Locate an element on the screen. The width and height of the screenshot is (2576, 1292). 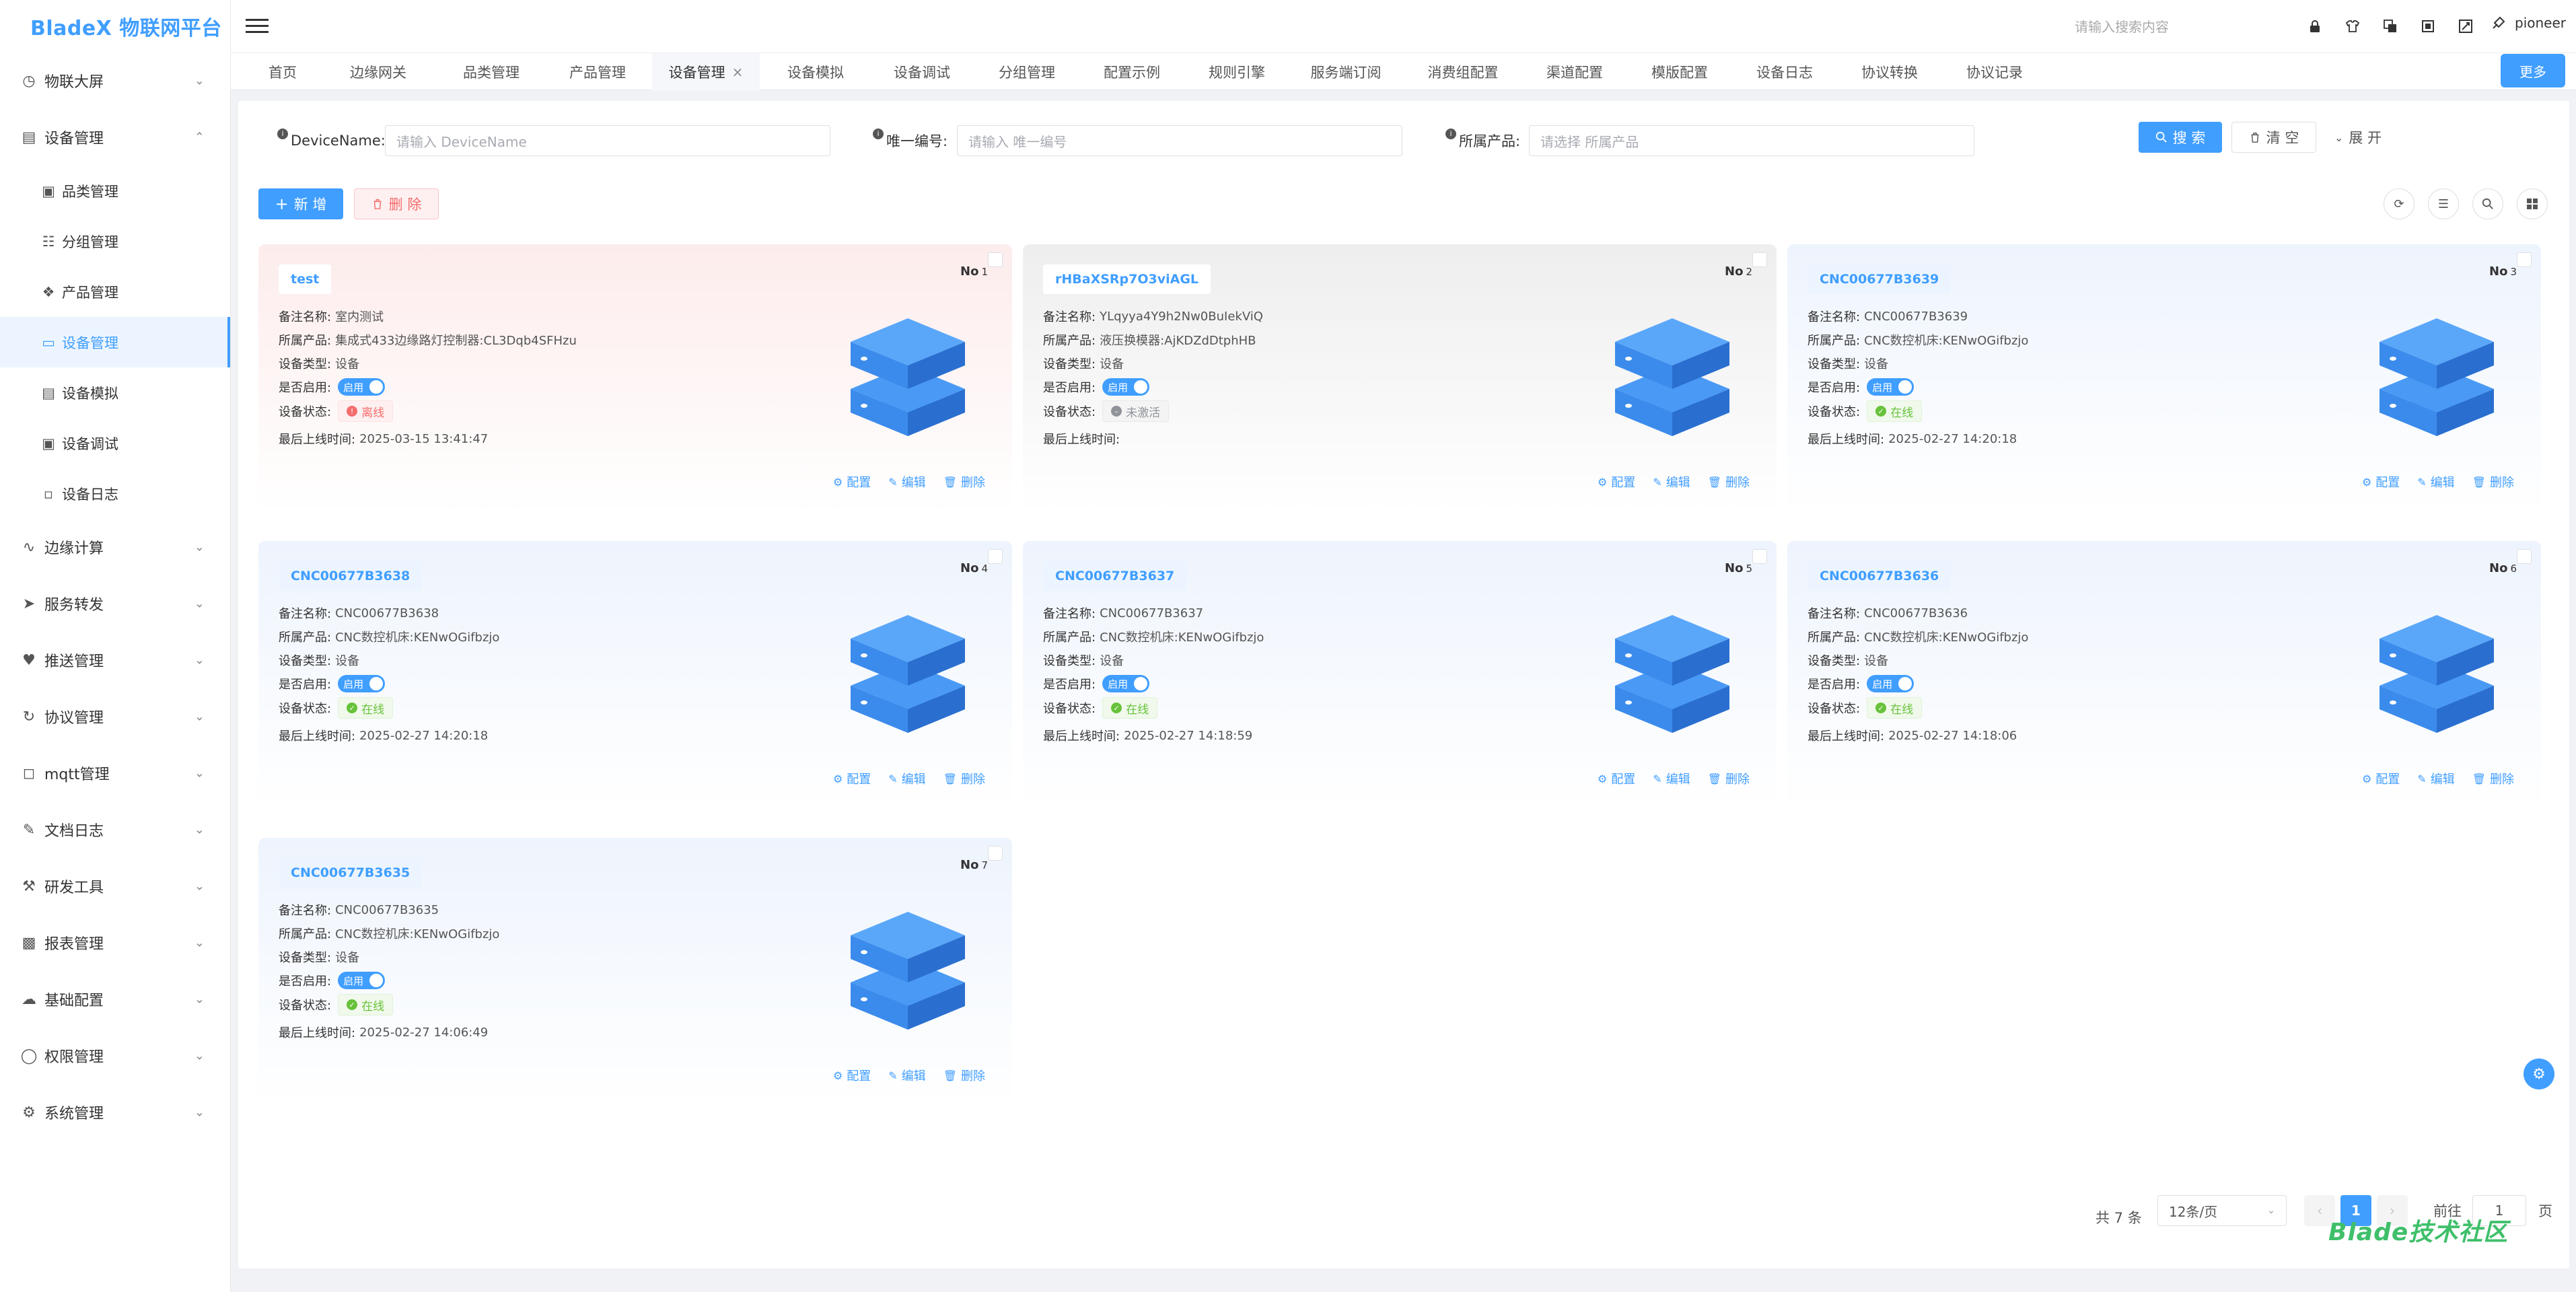
tab-item: 服务端订阅 is located at coordinates (1346, 72).